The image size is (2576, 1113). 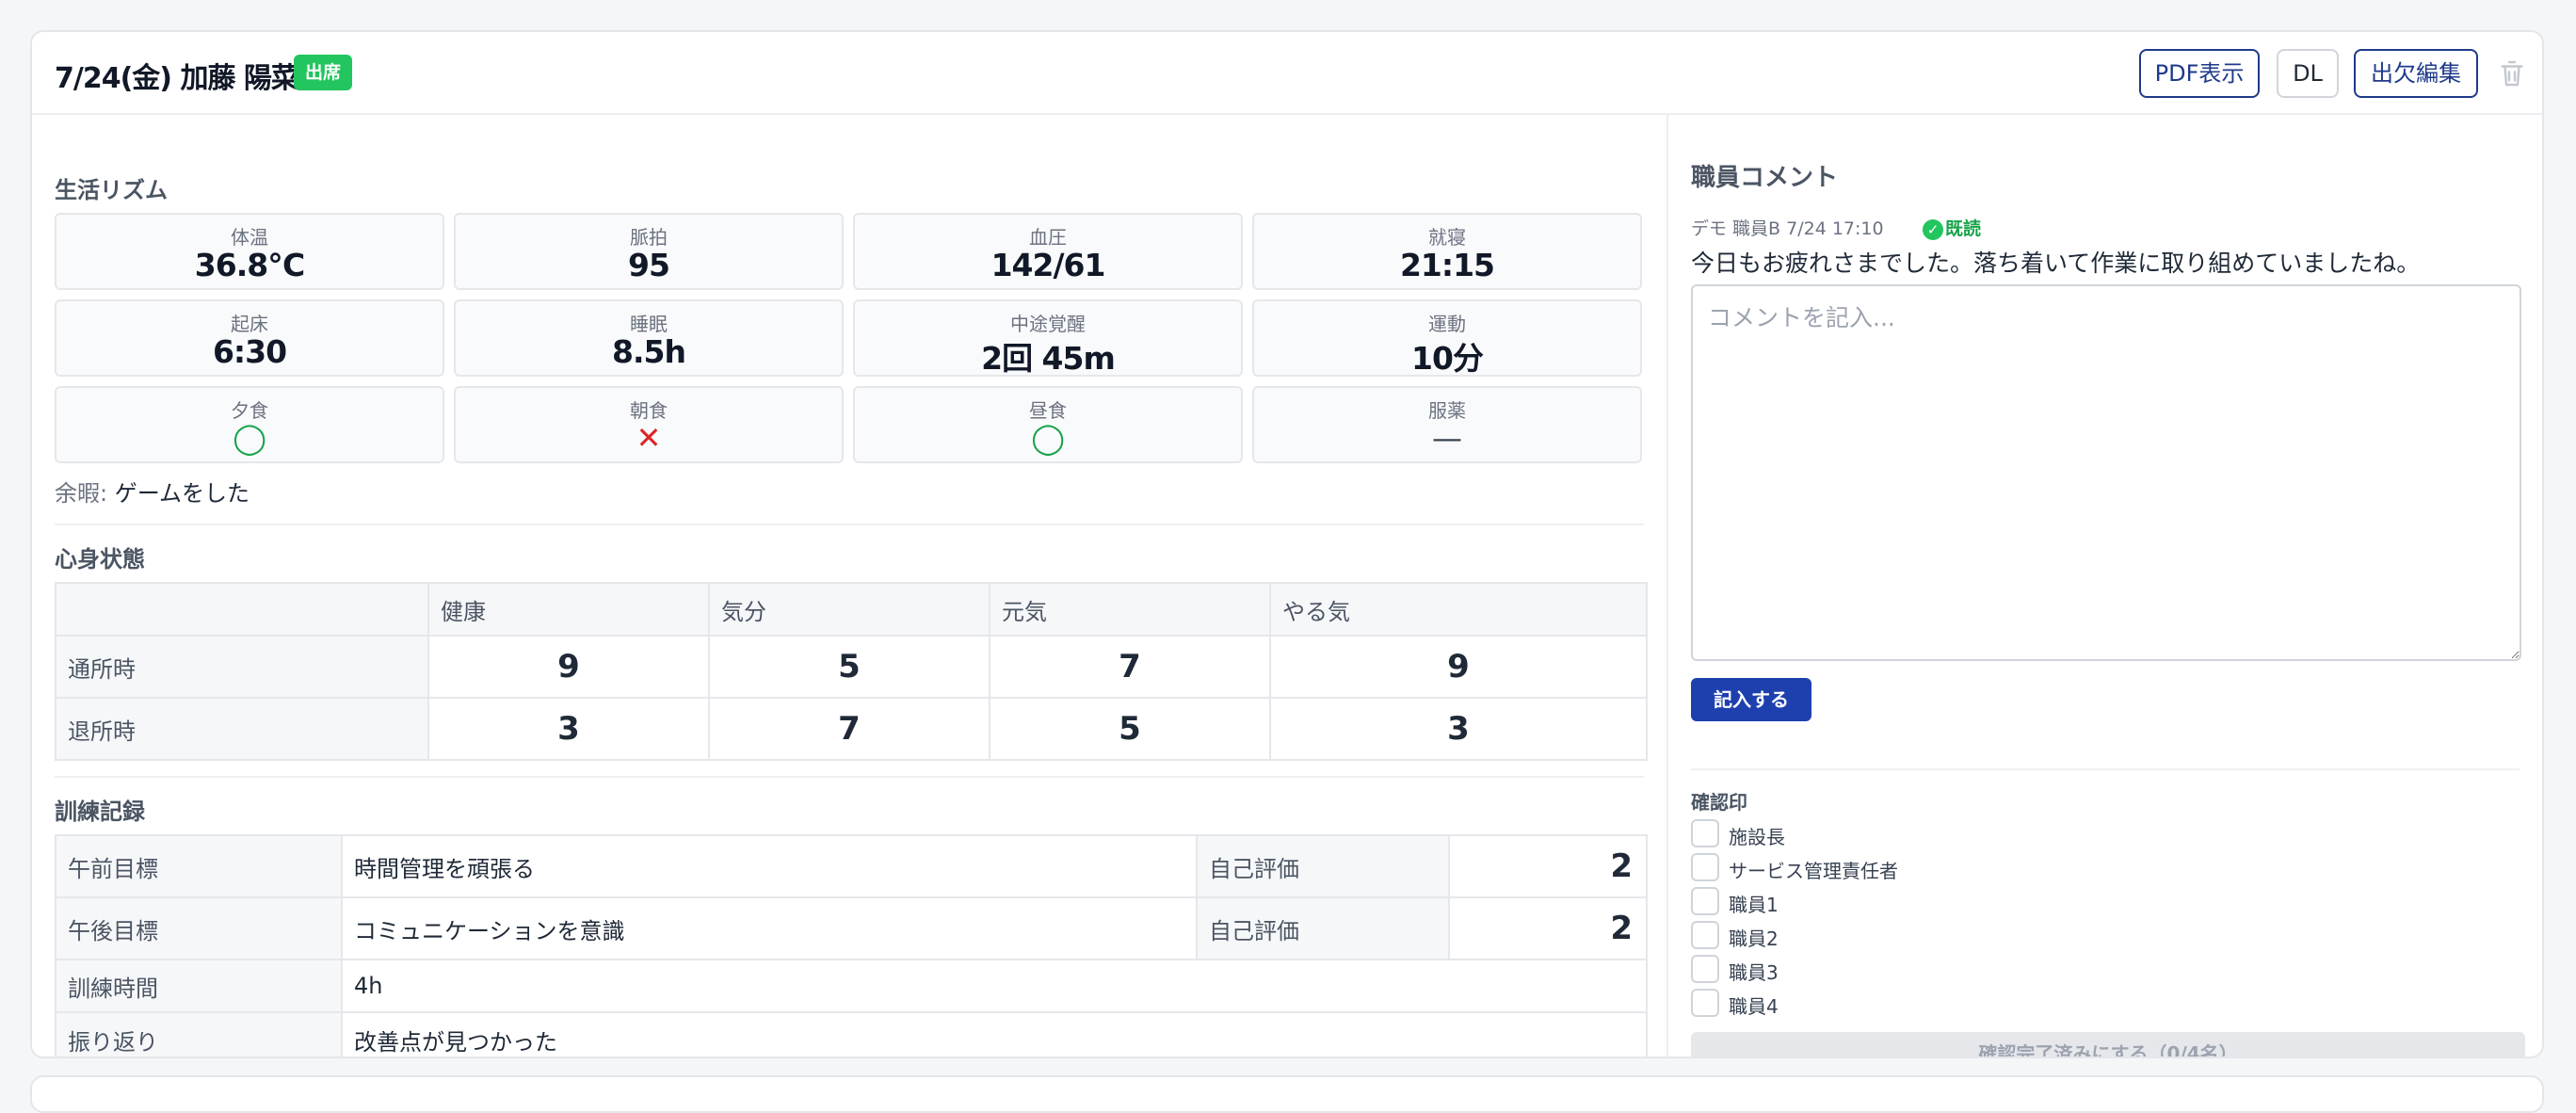 I want to click on report-title: 7/24(金) 加藤 陽菜, so click(x=177, y=76).